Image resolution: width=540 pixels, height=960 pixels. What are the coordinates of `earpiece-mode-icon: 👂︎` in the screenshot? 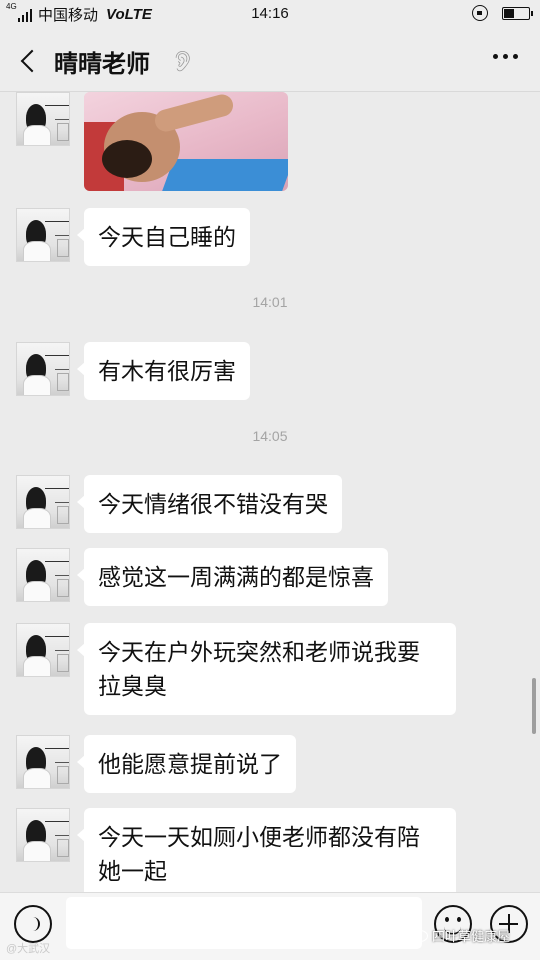 It's located at (183, 62).